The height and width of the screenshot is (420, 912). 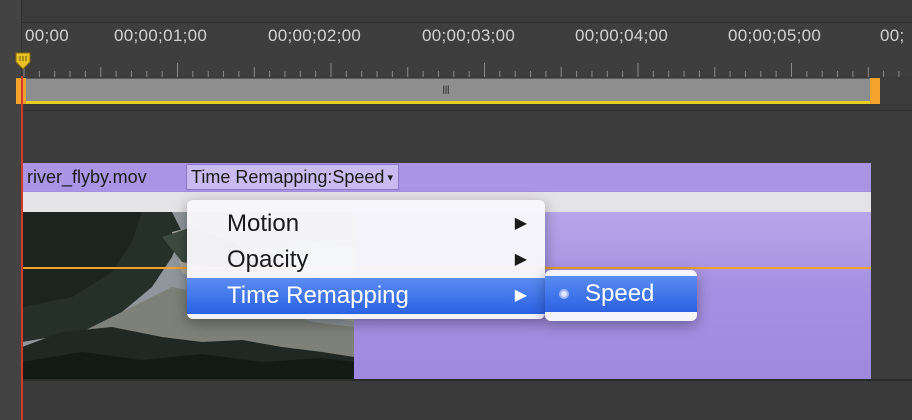 I want to click on context-menu: Motion ▶ Opacity ▶ Time Remapping ▶, so click(x=366, y=259).